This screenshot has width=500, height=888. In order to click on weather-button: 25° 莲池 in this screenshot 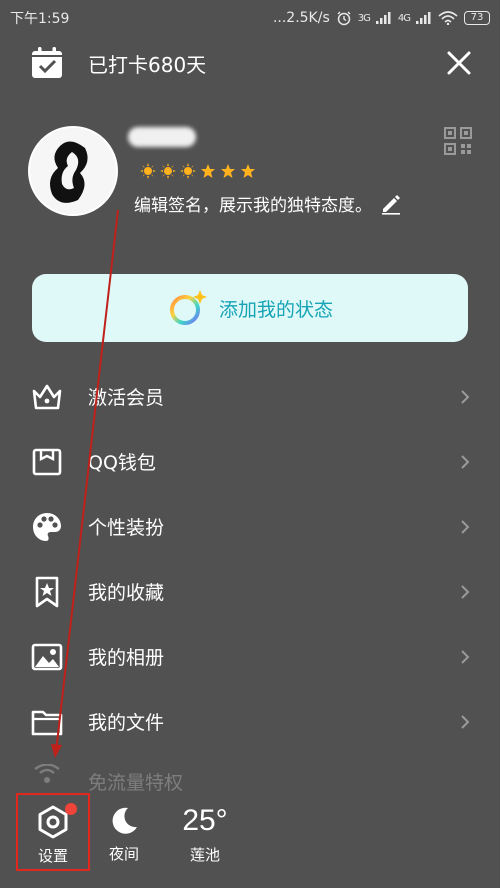, I will do `click(205, 834)`.